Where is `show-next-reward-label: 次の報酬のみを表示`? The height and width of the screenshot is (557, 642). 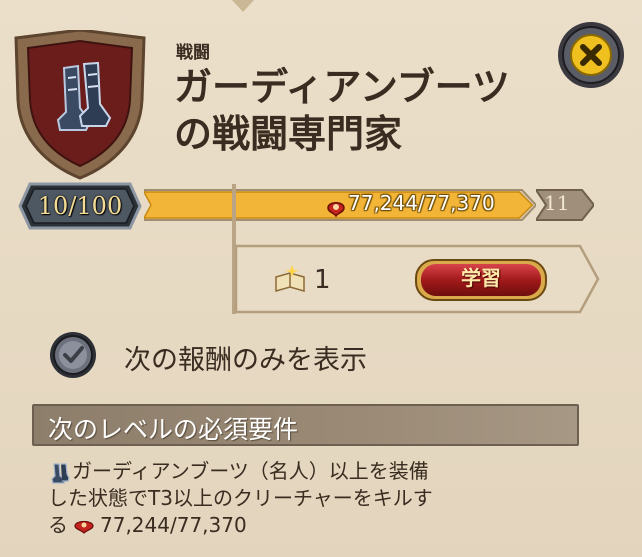 show-next-reward-label: 次の報酬のみを表示 is located at coordinates (245, 360).